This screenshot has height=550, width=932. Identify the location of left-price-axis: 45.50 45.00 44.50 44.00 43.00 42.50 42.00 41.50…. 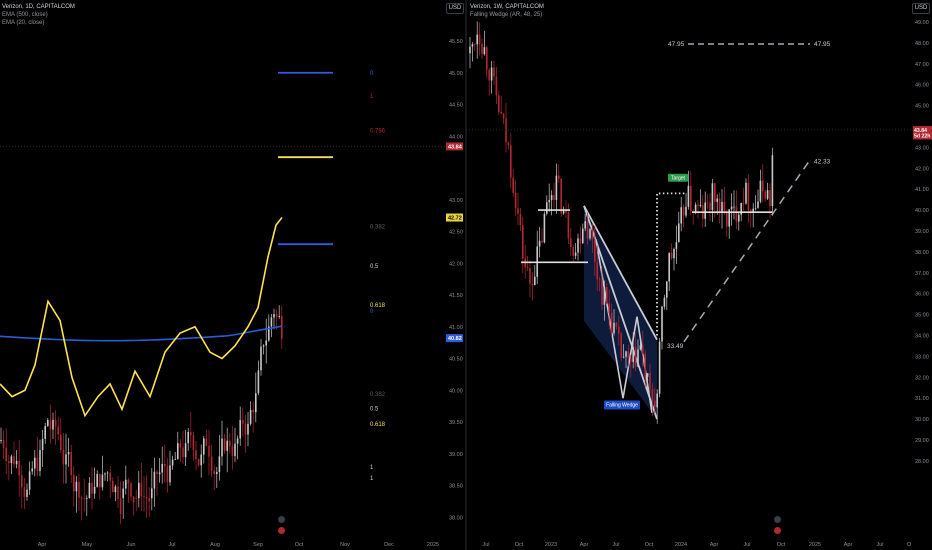
(454, 280).